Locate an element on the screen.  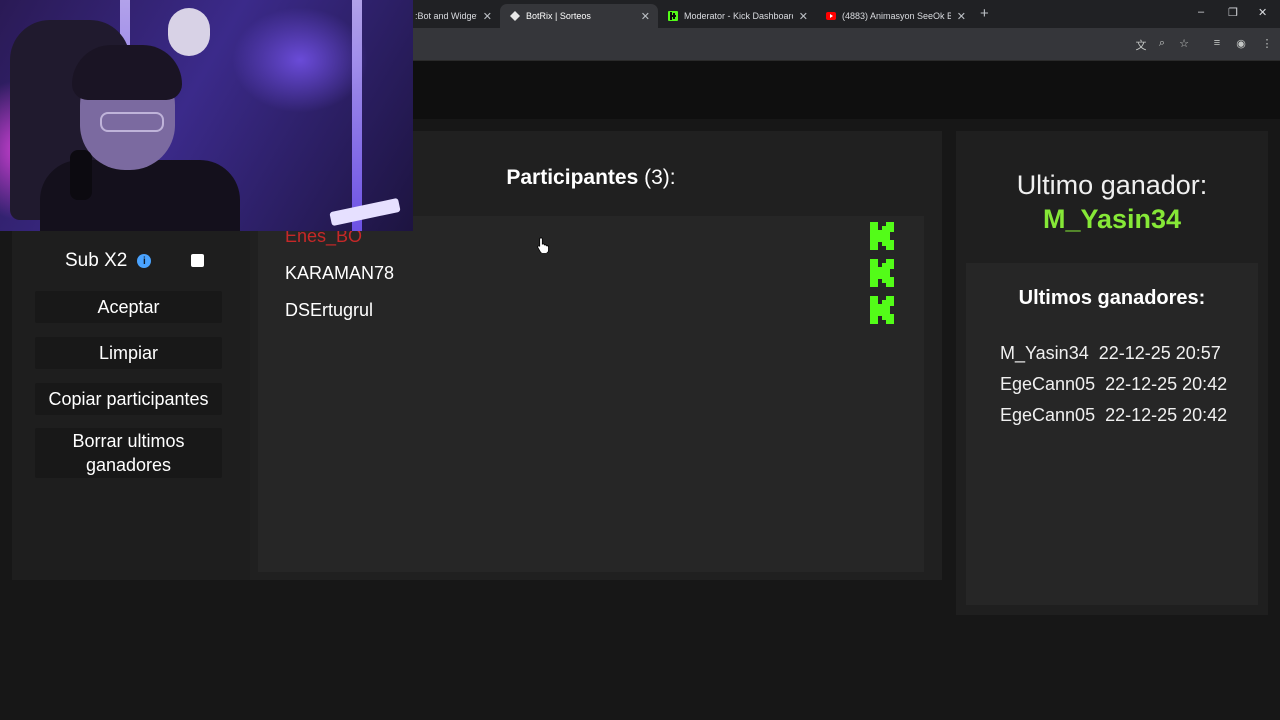
microphone is located at coordinates (81, 175).